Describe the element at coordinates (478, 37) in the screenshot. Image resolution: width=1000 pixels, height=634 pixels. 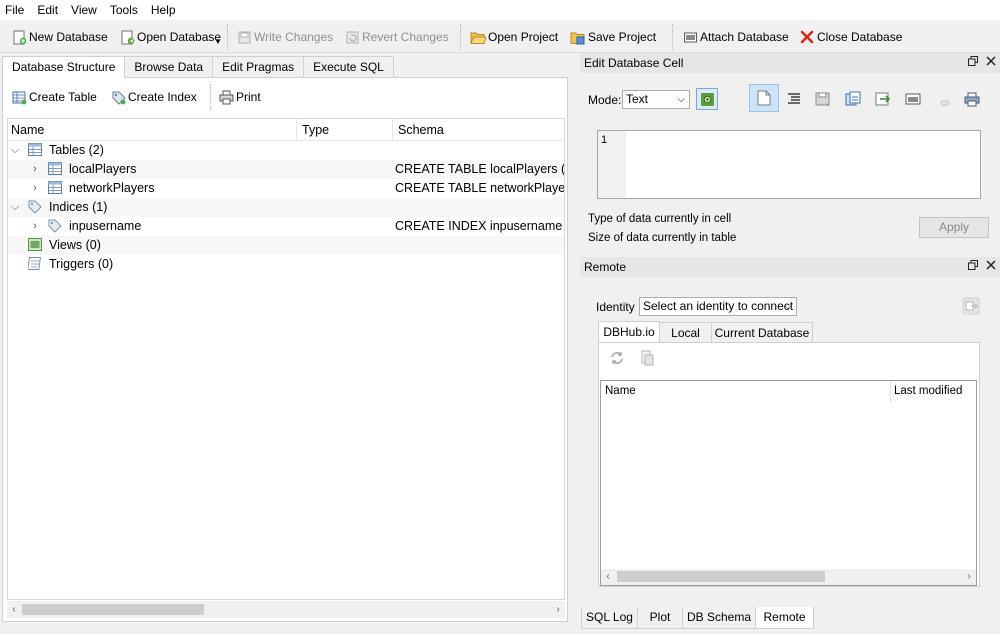
I see `folder-icon` at that location.